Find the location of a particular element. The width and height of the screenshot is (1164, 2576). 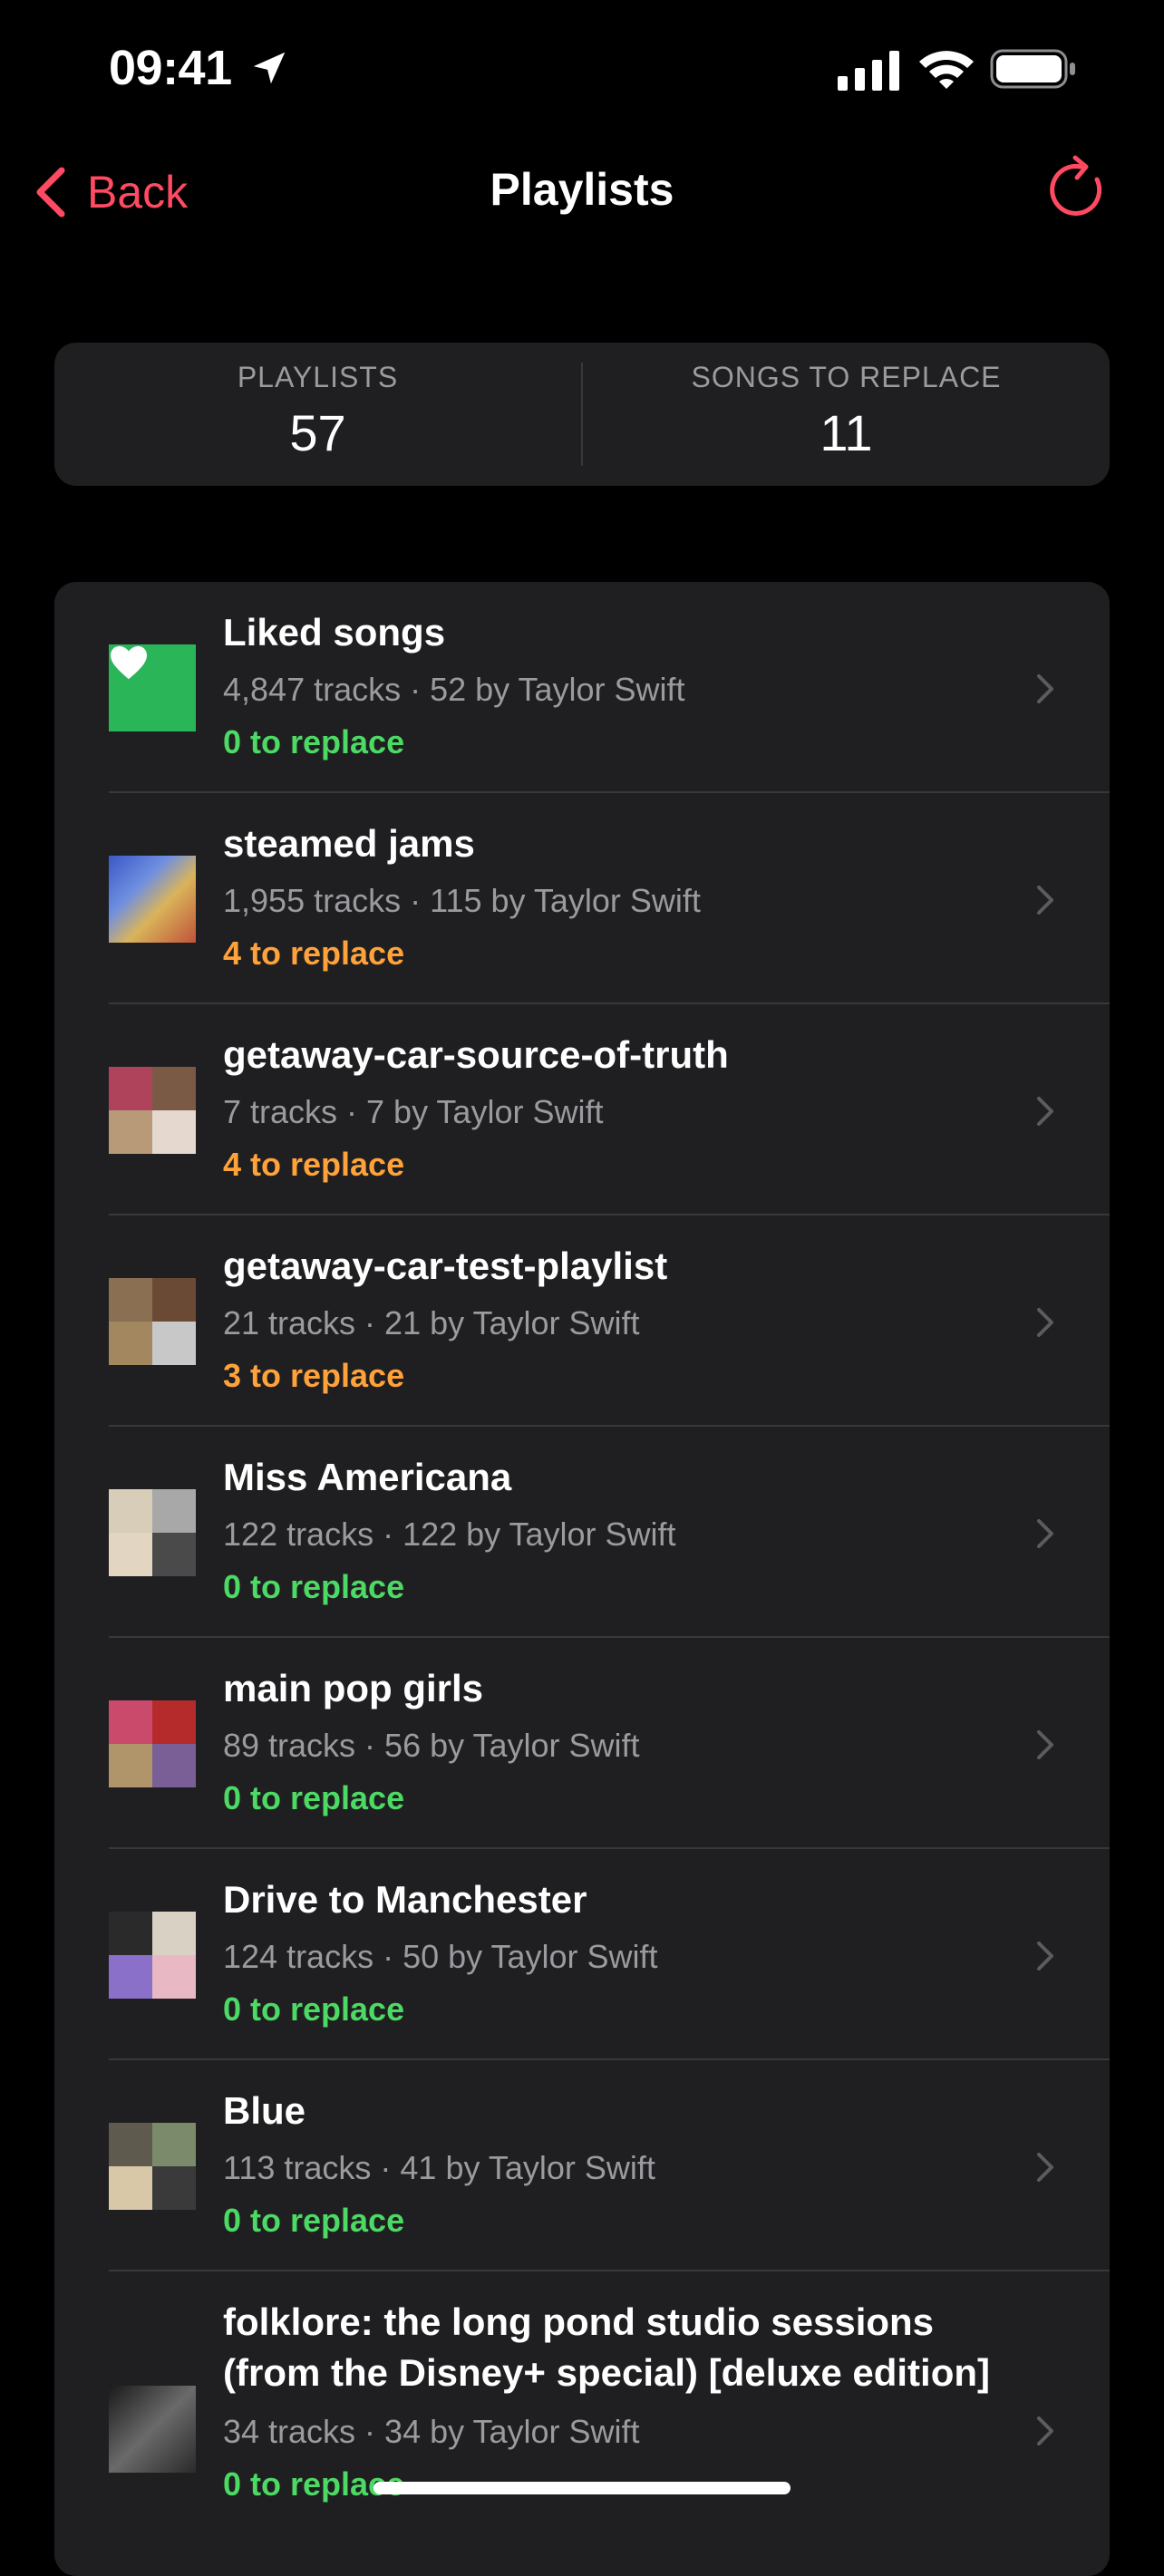

replace-count: 3 to replace is located at coordinates (314, 1375).